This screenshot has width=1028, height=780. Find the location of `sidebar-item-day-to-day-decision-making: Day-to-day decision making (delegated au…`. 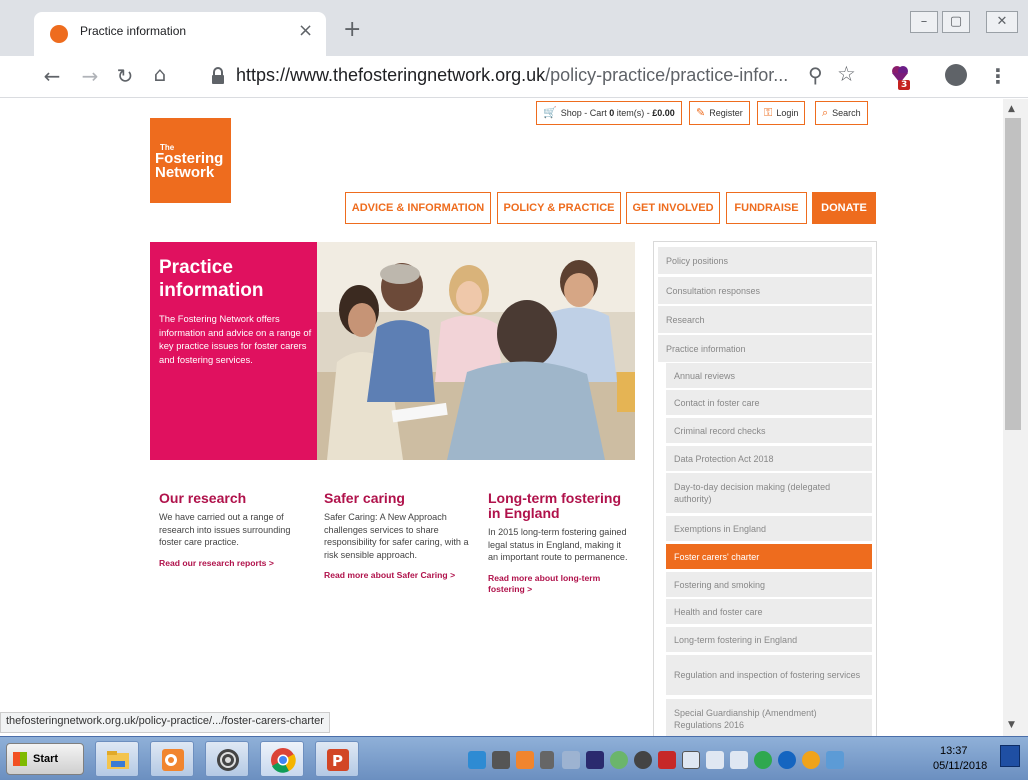

sidebar-item-day-to-day-decision-making: Day-to-day decision making (delegated au… is located at coordinates (769, 493).